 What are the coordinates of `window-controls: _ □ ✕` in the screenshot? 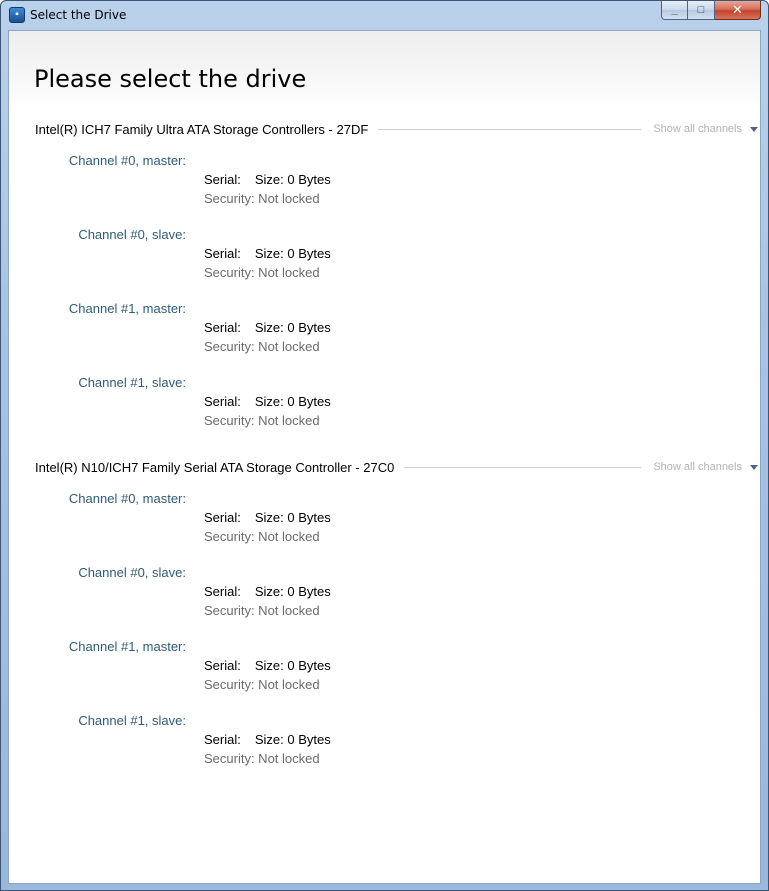 It's located at (711, 11).